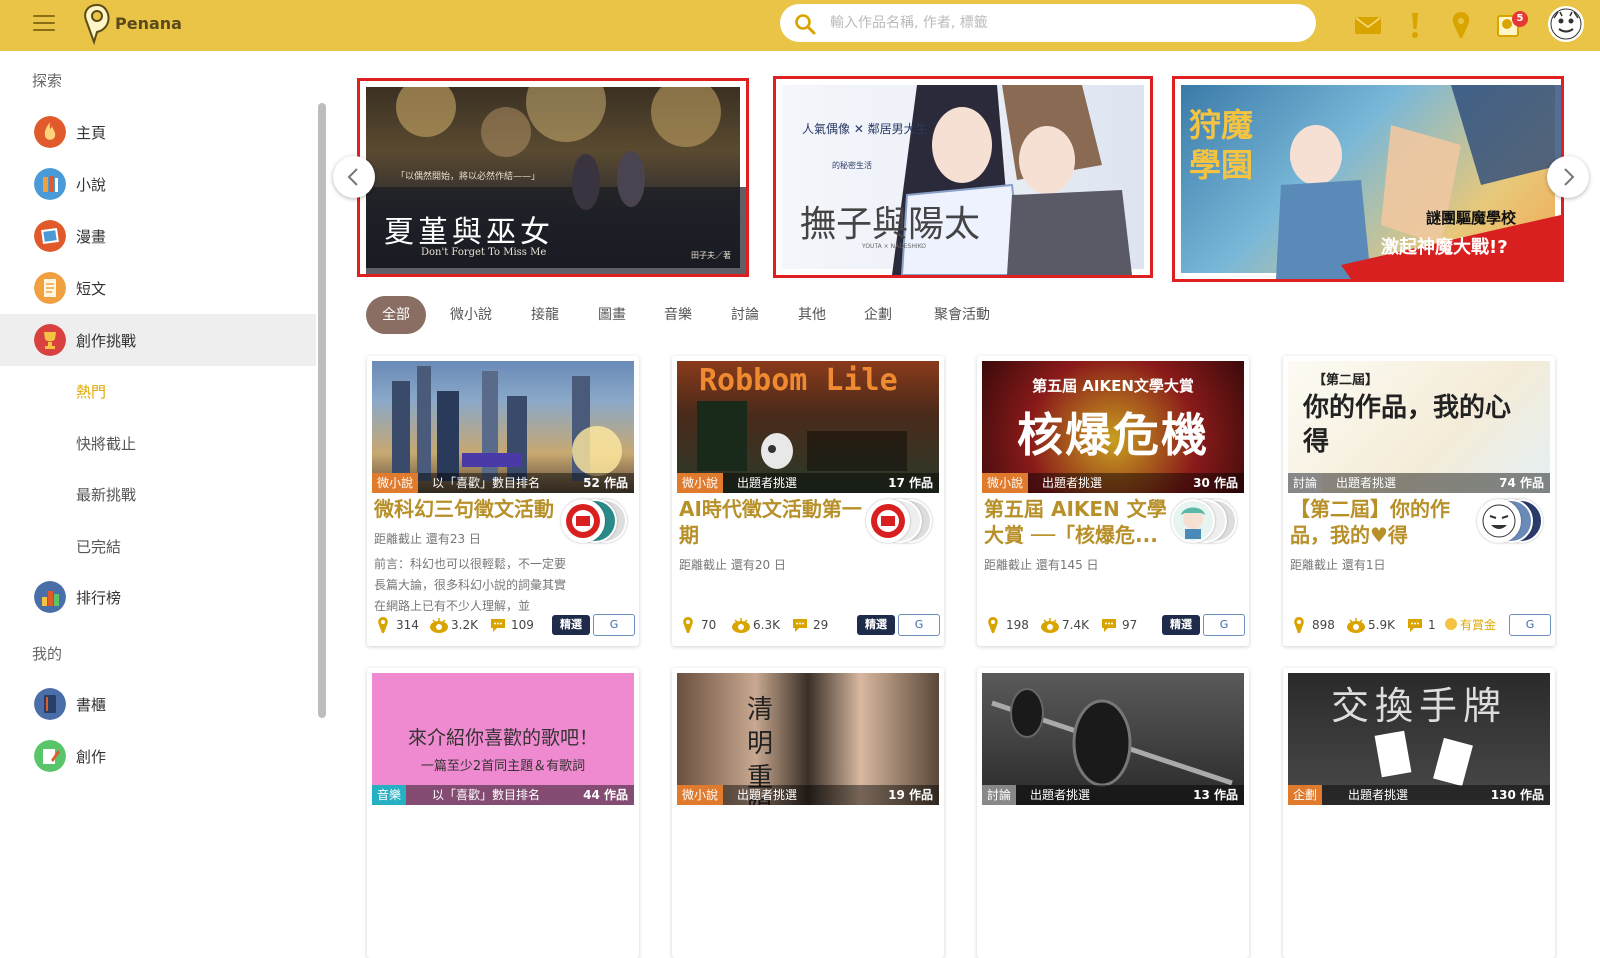 Image resolution: width=1600 pixels, height=958 pixels. I want to click on logo-text: Penana, so click(148, 23).